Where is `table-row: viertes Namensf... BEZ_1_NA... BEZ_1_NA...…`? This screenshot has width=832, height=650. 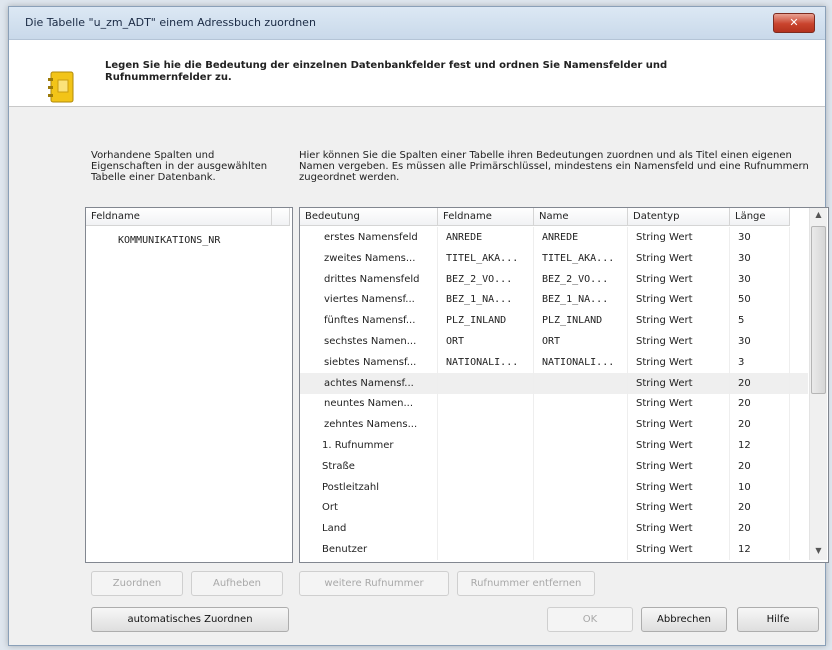
table-row: viertes Namensf... BEZ_1_NA... BEZ_1_NA...… is located at coordinates (554, 300).